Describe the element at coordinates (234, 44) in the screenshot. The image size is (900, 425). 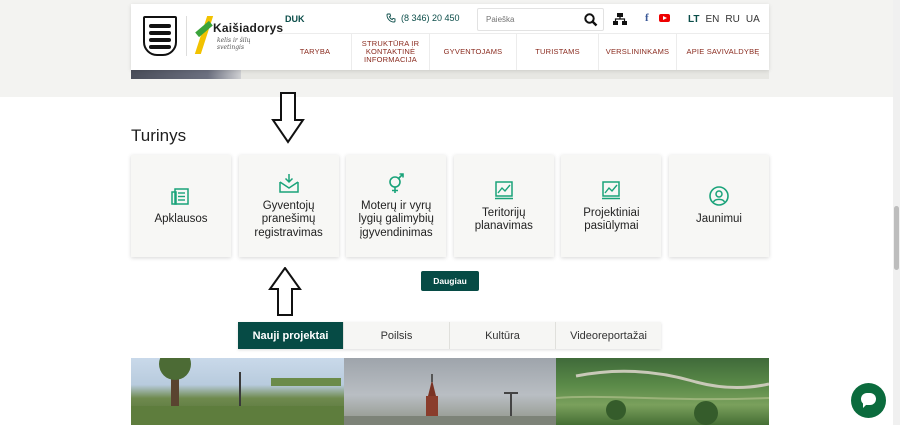
I see `brand-tagline: kelis ir šilų svetingis` at that location.